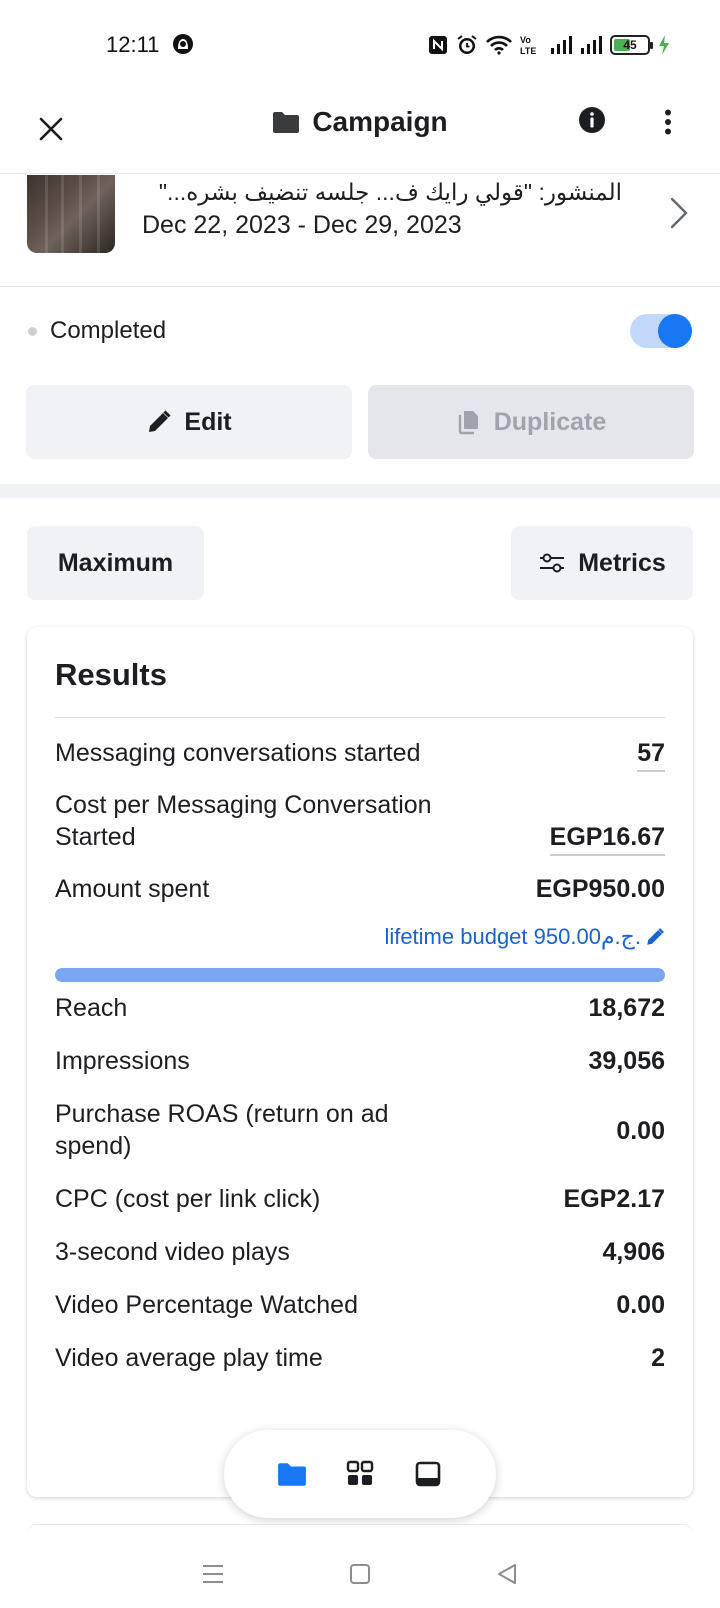  I want to click on budget-progress-fill, so click(360, 975).